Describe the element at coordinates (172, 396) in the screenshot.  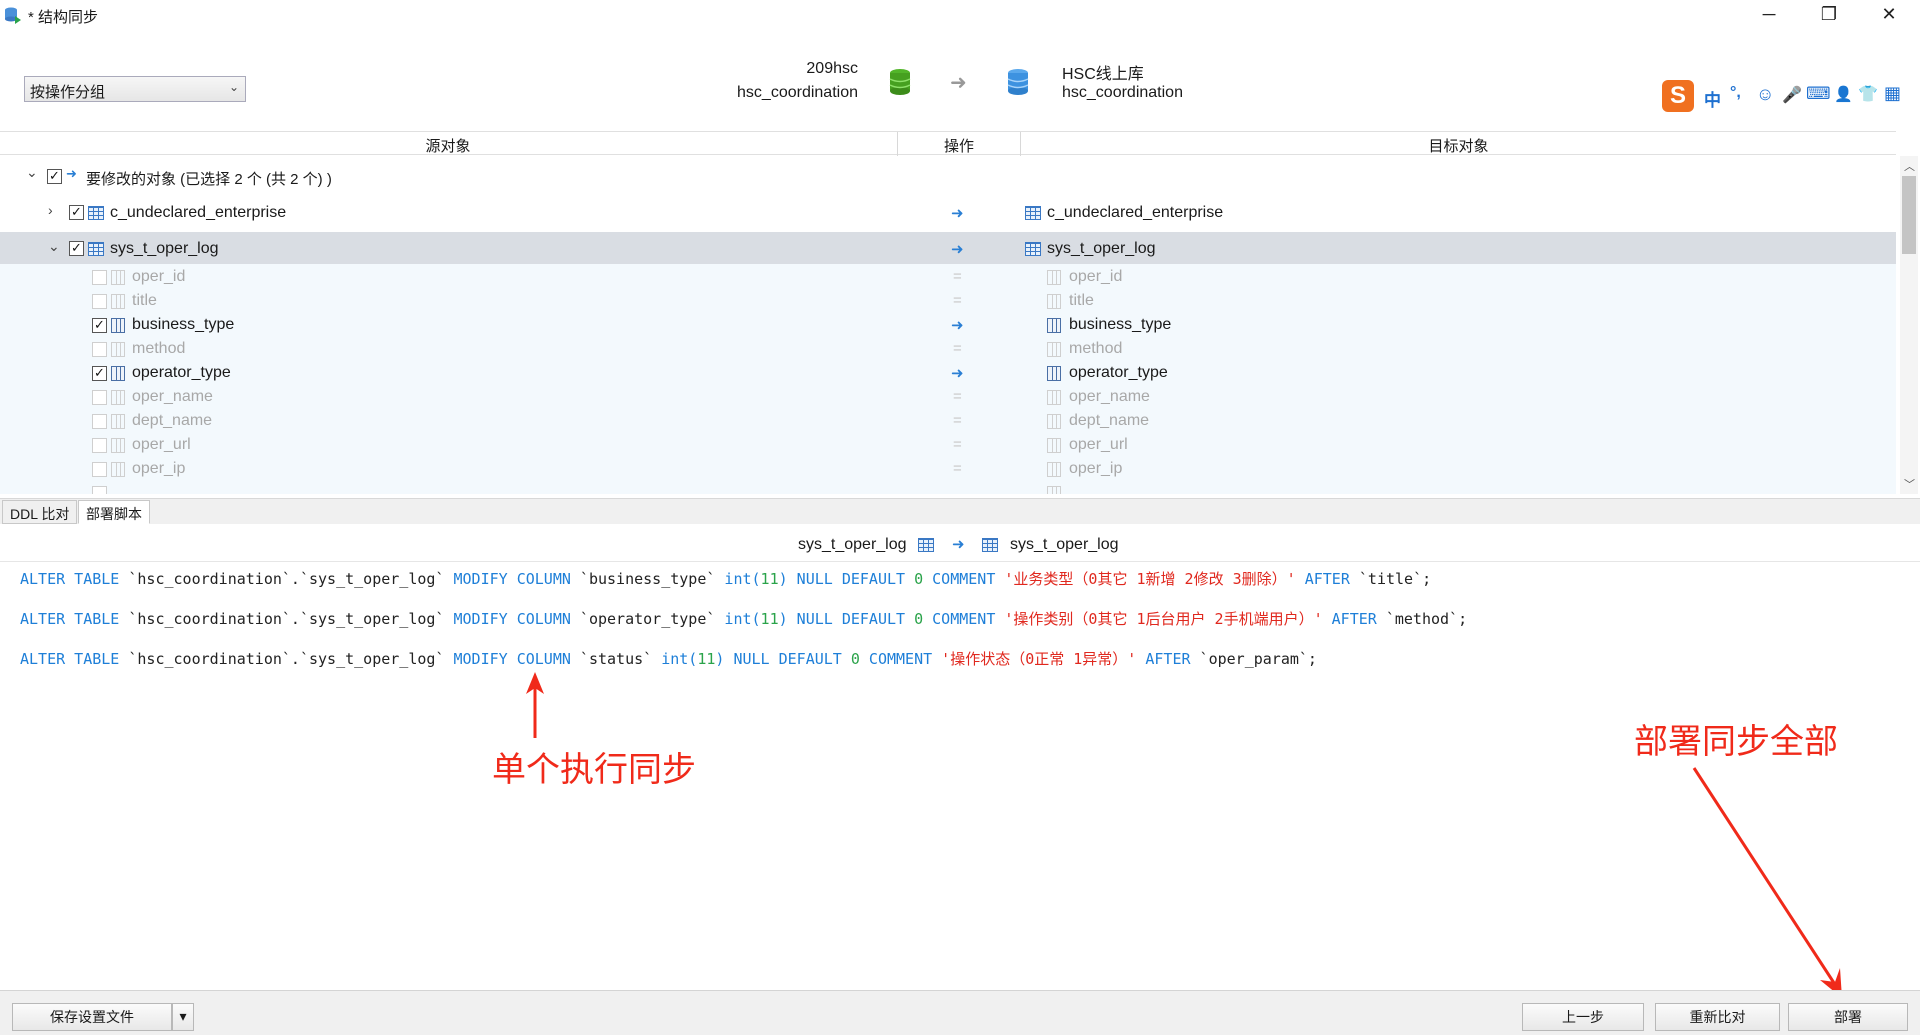
I see `source-field-name: oper_name` at that location.